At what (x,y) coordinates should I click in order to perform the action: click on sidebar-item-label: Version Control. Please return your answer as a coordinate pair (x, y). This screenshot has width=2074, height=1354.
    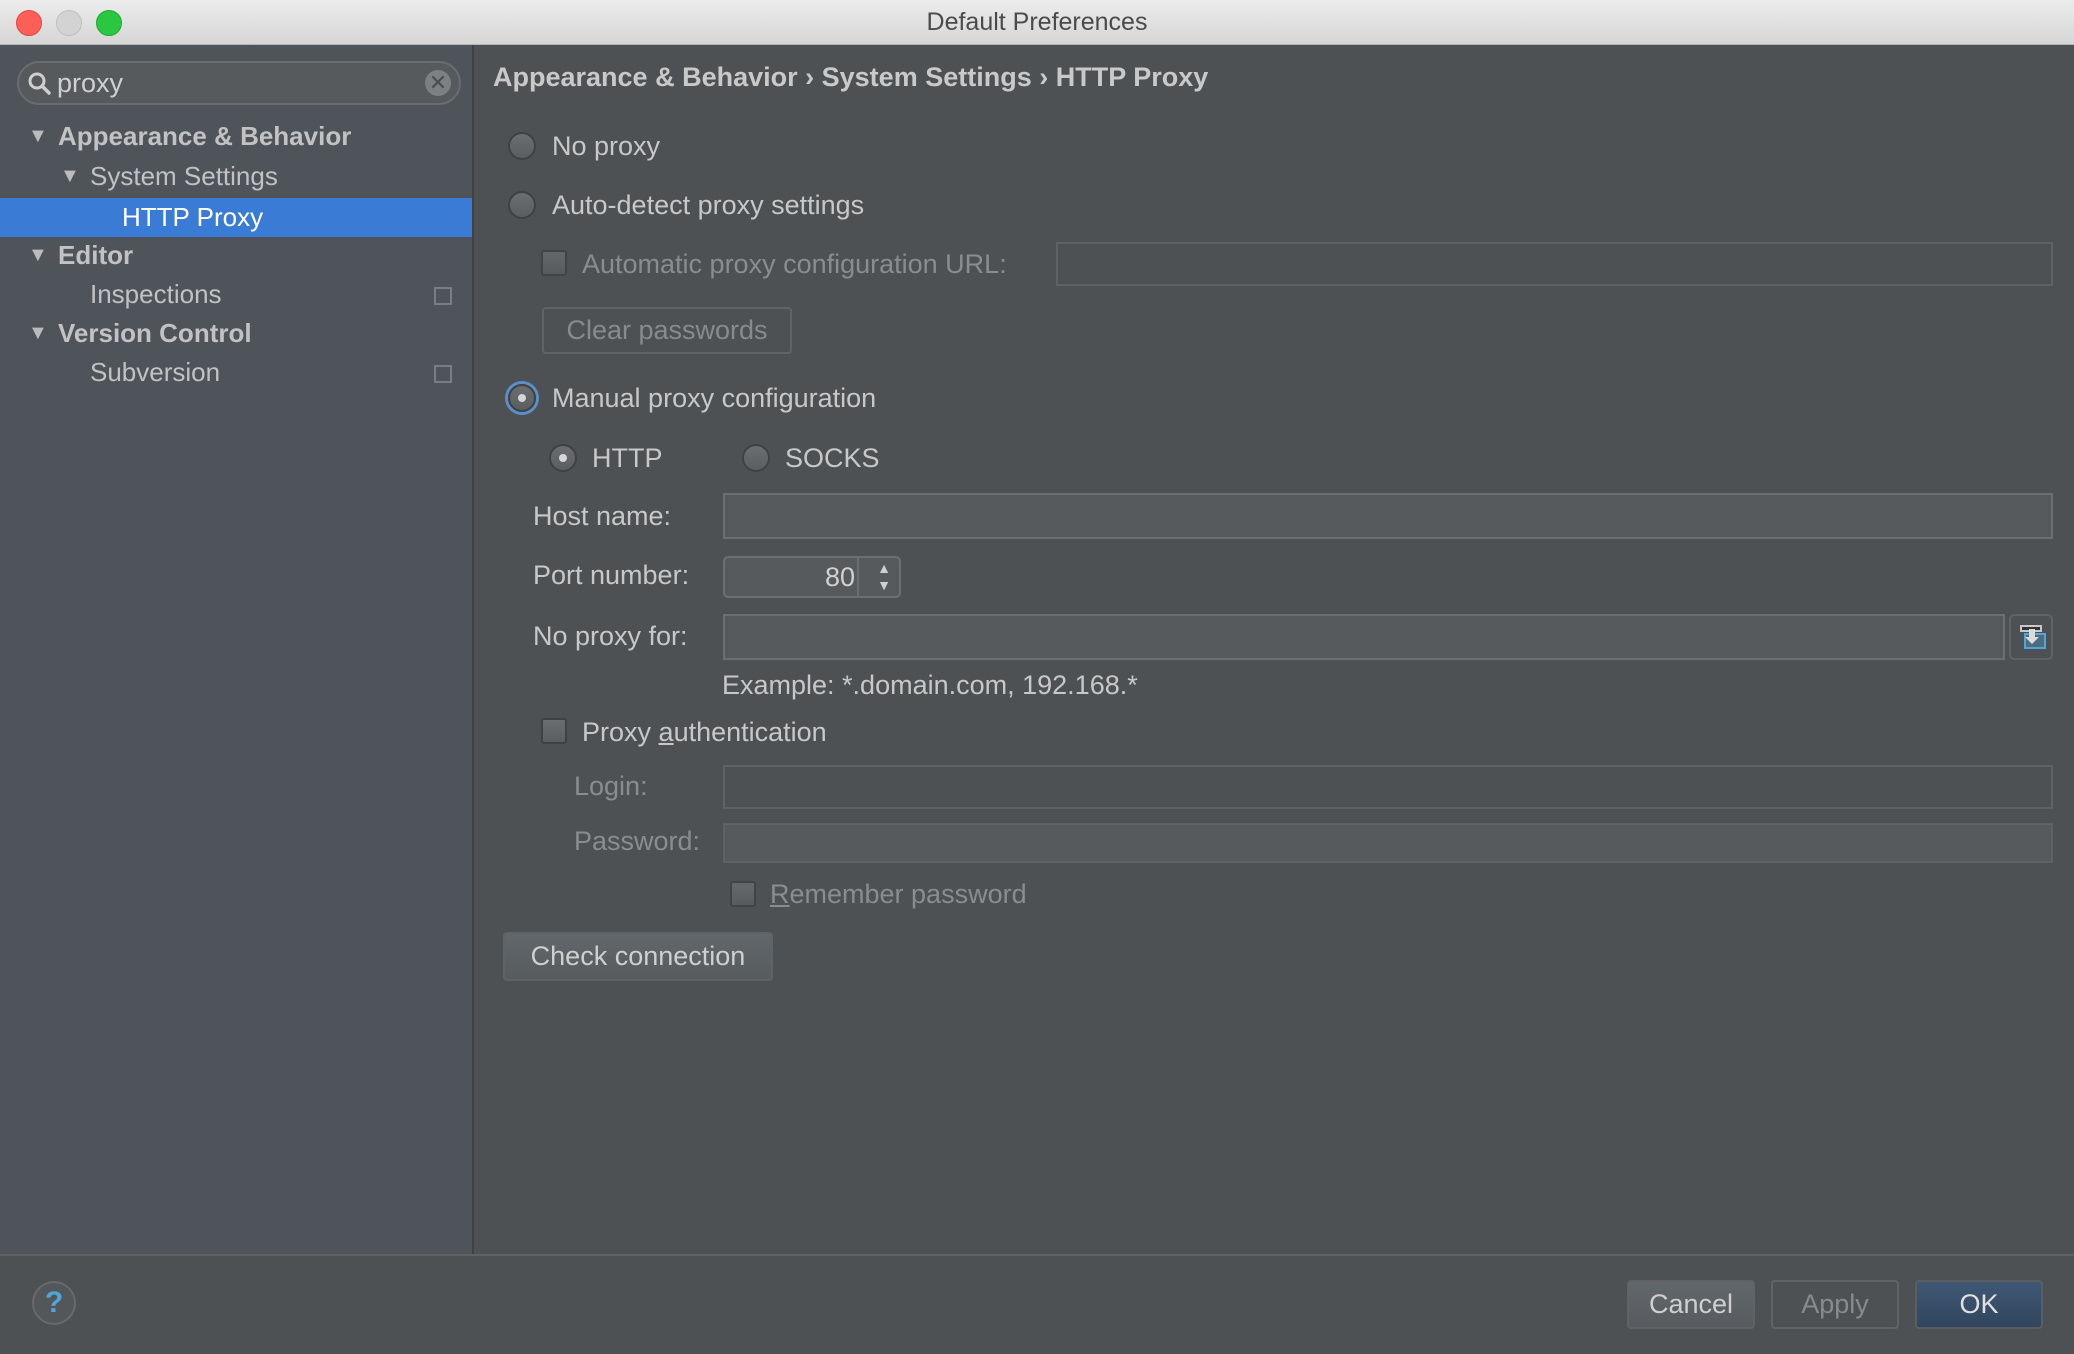
    Looking at the image, I should click on (155, 333).